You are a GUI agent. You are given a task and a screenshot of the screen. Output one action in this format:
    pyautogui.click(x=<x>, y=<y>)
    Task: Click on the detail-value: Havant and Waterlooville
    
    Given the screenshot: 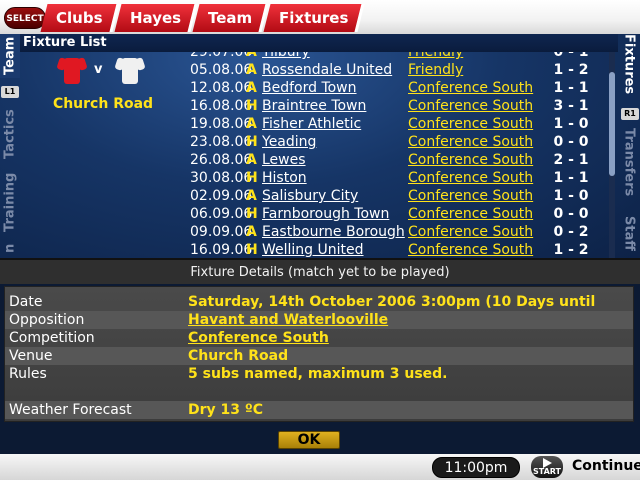 What is the action you would take?
    pyautogui.click(x=288, y=320)
    